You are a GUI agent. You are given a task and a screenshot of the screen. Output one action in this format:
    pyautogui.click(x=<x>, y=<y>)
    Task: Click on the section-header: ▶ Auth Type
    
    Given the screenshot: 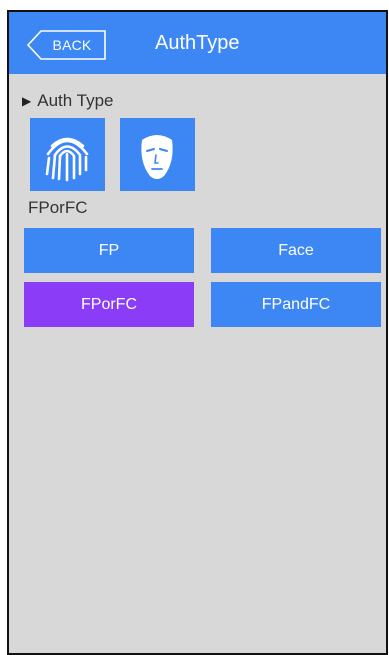 What is the action you would take?
    pyautogui.click(x=67, y=101)
    